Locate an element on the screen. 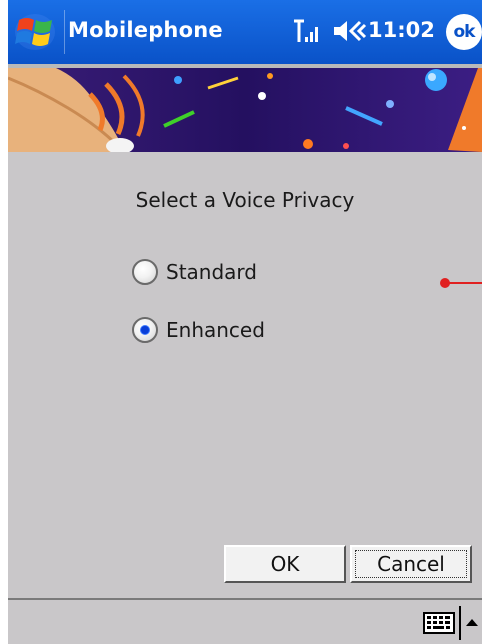 Image resolution: width=482 pixels, height=644 pixels. radio-enhanced-label: Enhanced is located at coordinates (215, 330).